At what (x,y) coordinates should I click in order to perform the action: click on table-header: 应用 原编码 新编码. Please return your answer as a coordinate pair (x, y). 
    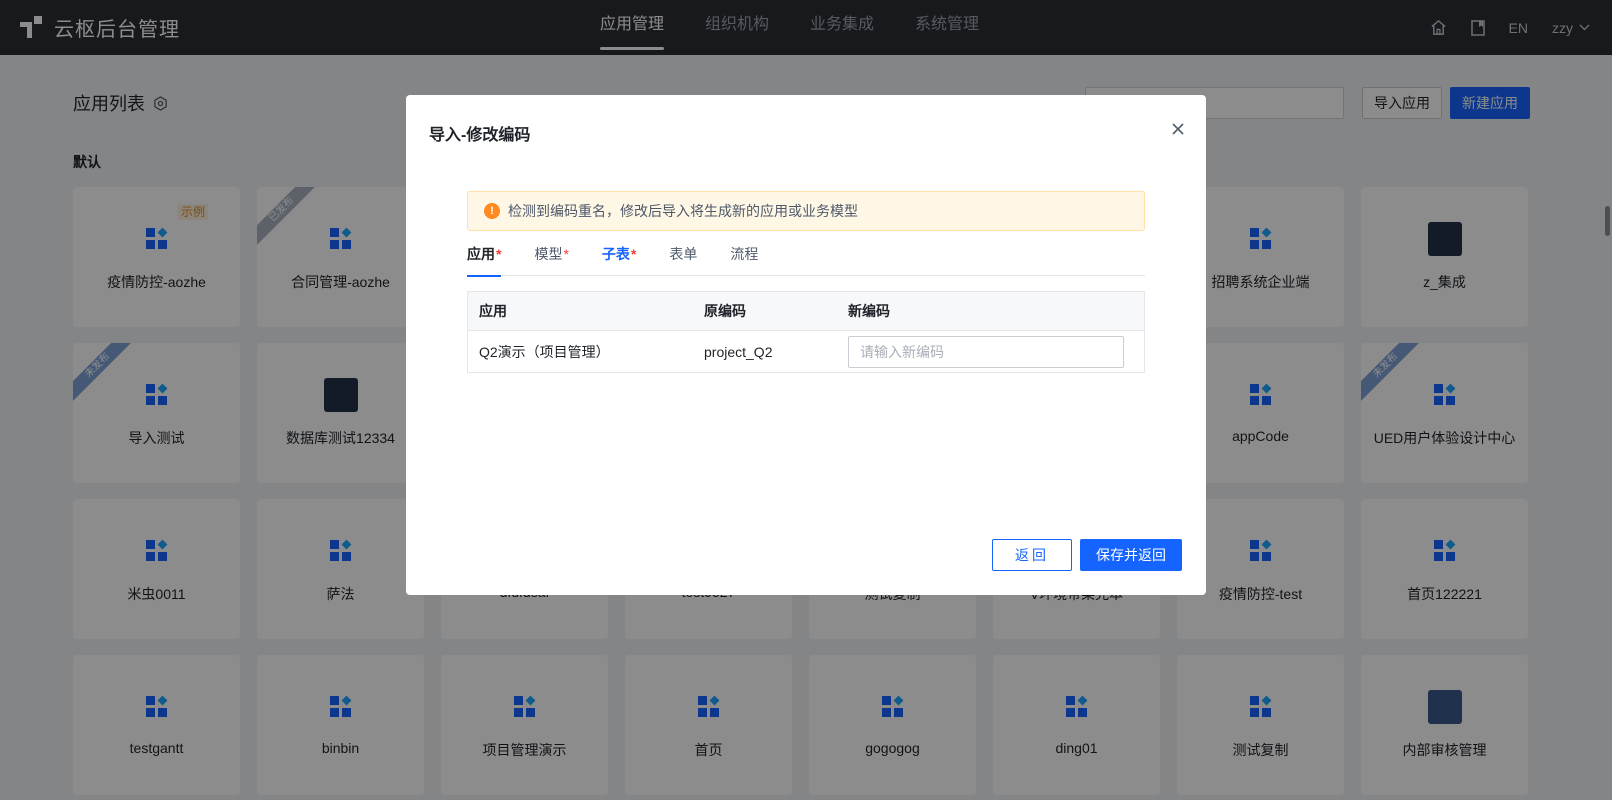
    Looking at the image, I should click on (806, 311).